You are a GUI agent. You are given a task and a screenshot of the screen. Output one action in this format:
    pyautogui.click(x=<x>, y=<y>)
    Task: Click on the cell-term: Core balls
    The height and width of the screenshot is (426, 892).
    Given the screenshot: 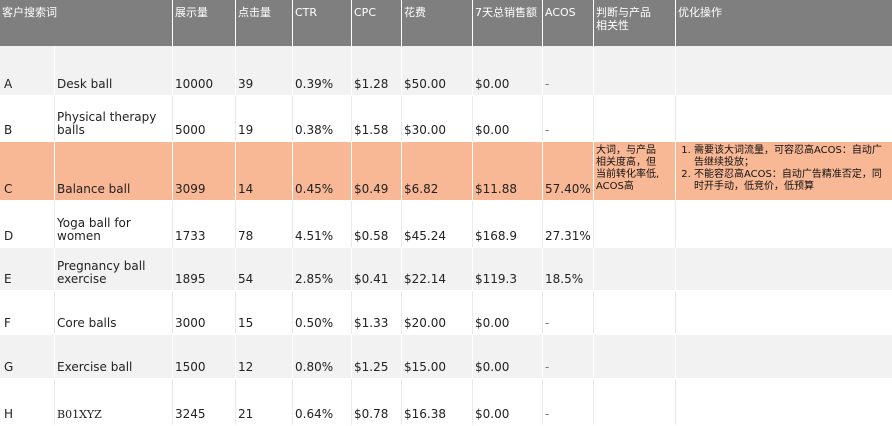 What is the action you would take?
    pyautogui.click(x=114, y=312)
    